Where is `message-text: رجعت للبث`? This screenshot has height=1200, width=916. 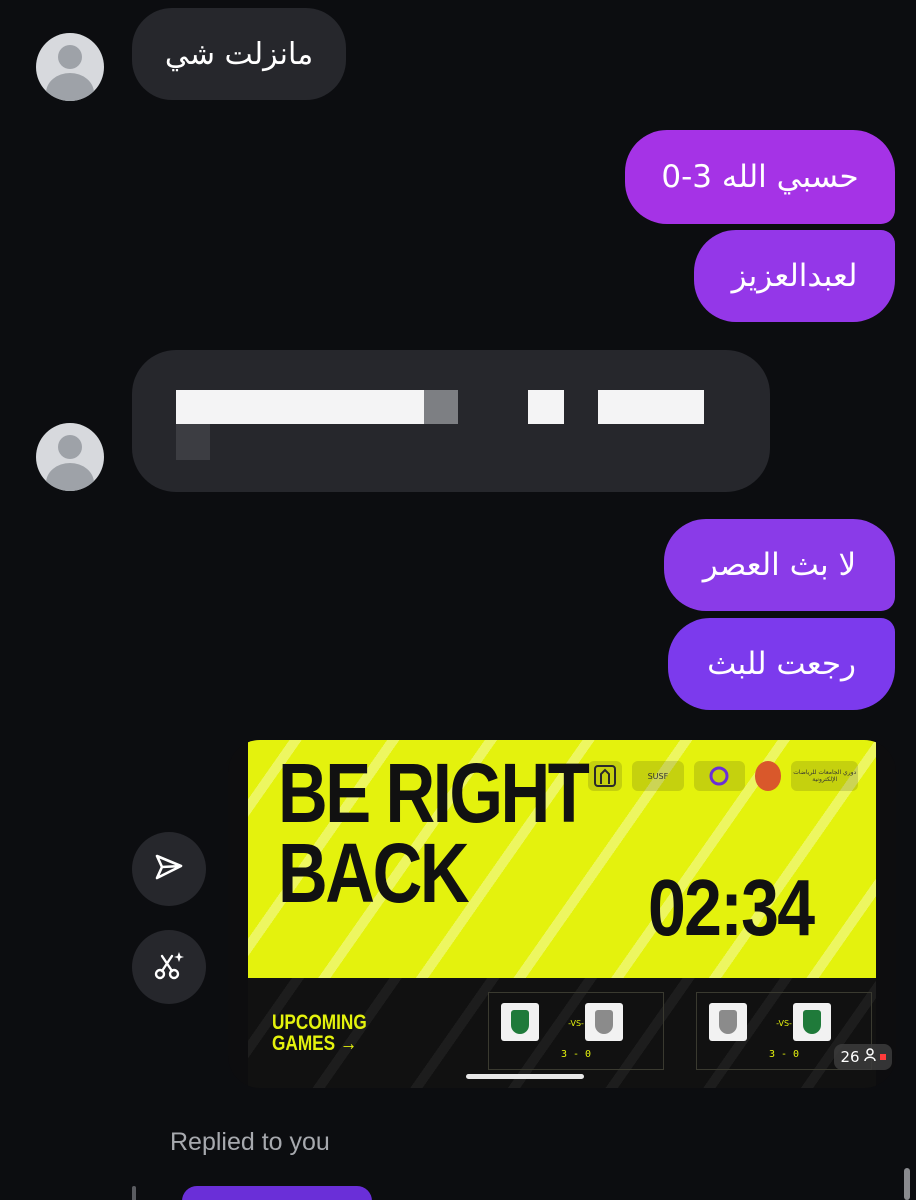
message-text: رجعت للبث is located at coordinates (781, 664).